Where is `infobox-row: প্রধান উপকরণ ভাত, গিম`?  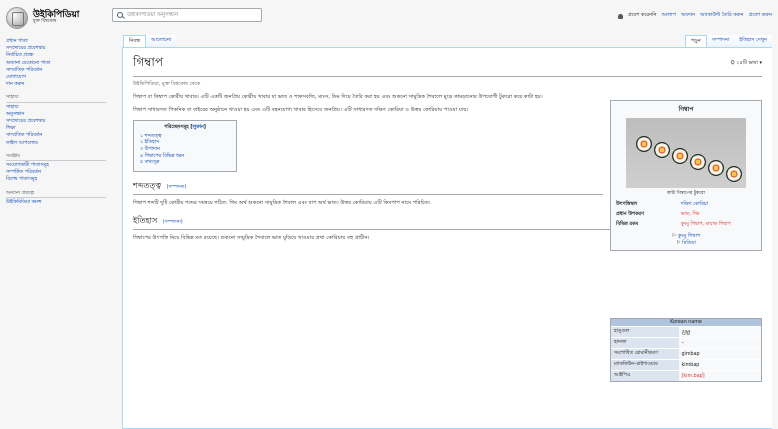
infobox-row: প্রধান উপকরণ ভাত, গিম is located at coordinates (658, 214).